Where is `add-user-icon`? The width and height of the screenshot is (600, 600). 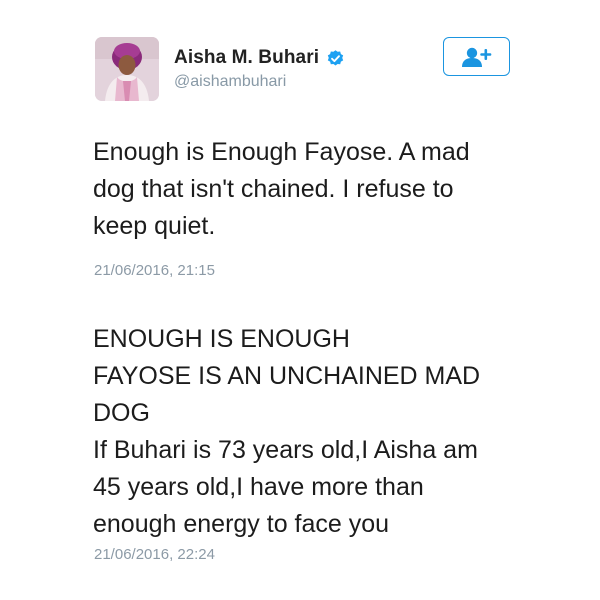 add-user-icon is located at coordinates (476, 57).